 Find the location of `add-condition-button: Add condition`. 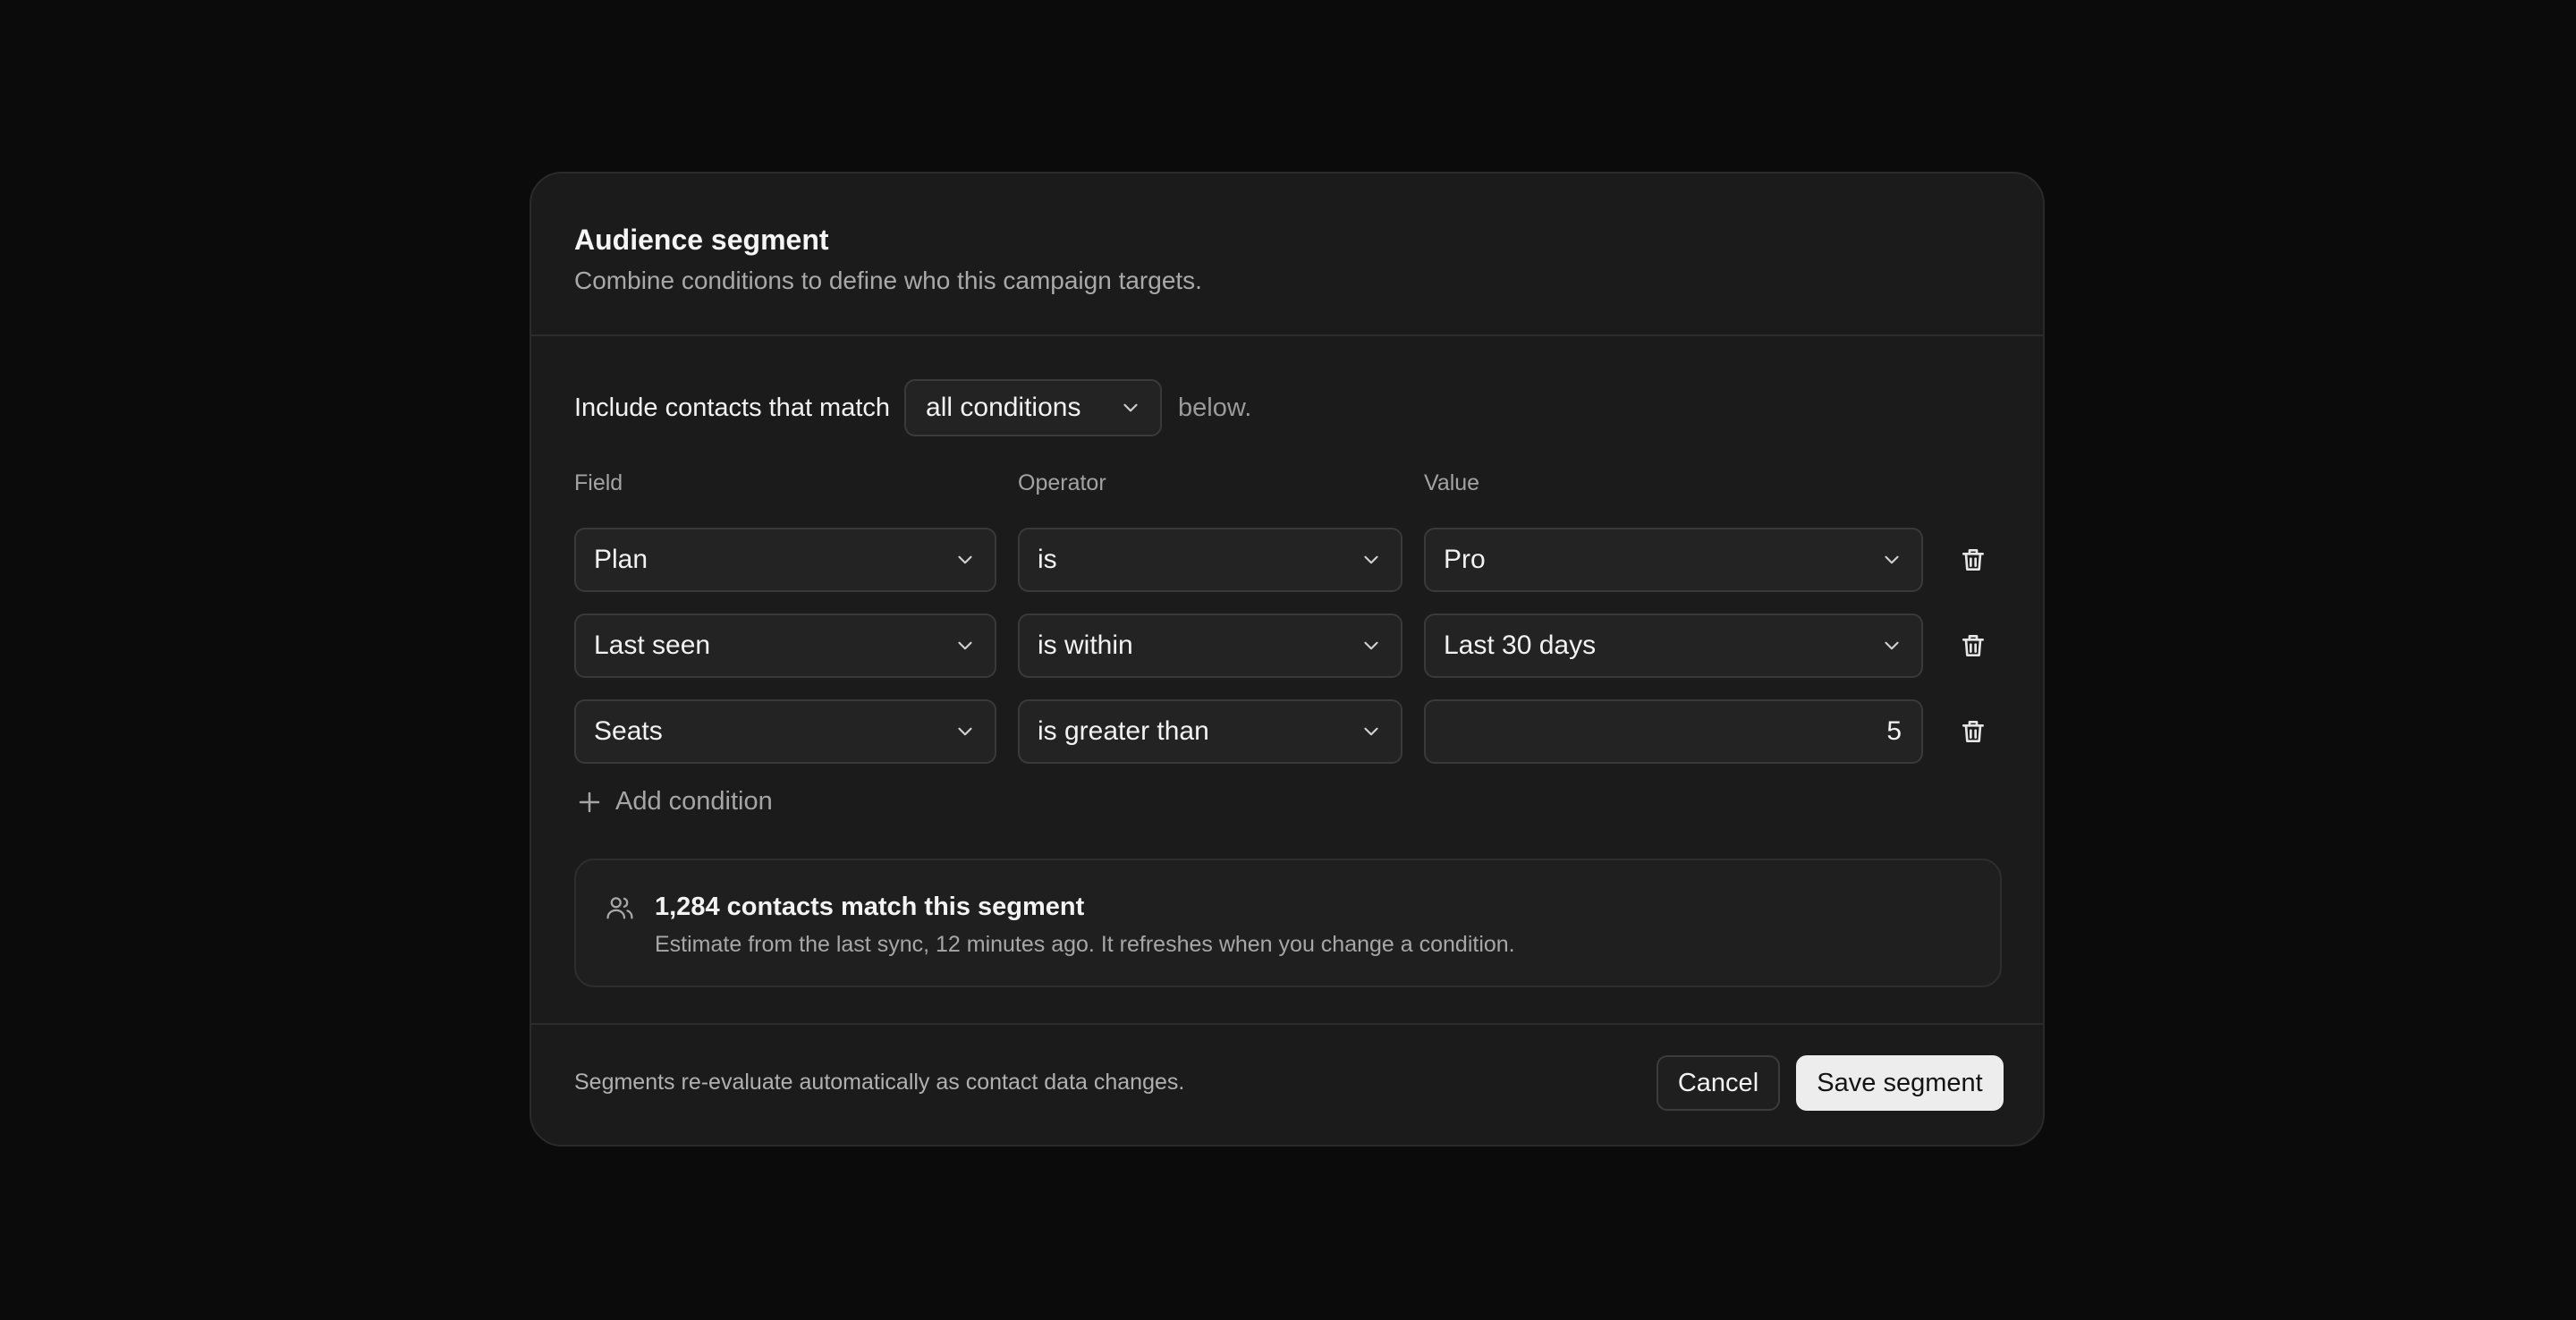

add-condition-button: Add condition is located at coordinates (673, 802).